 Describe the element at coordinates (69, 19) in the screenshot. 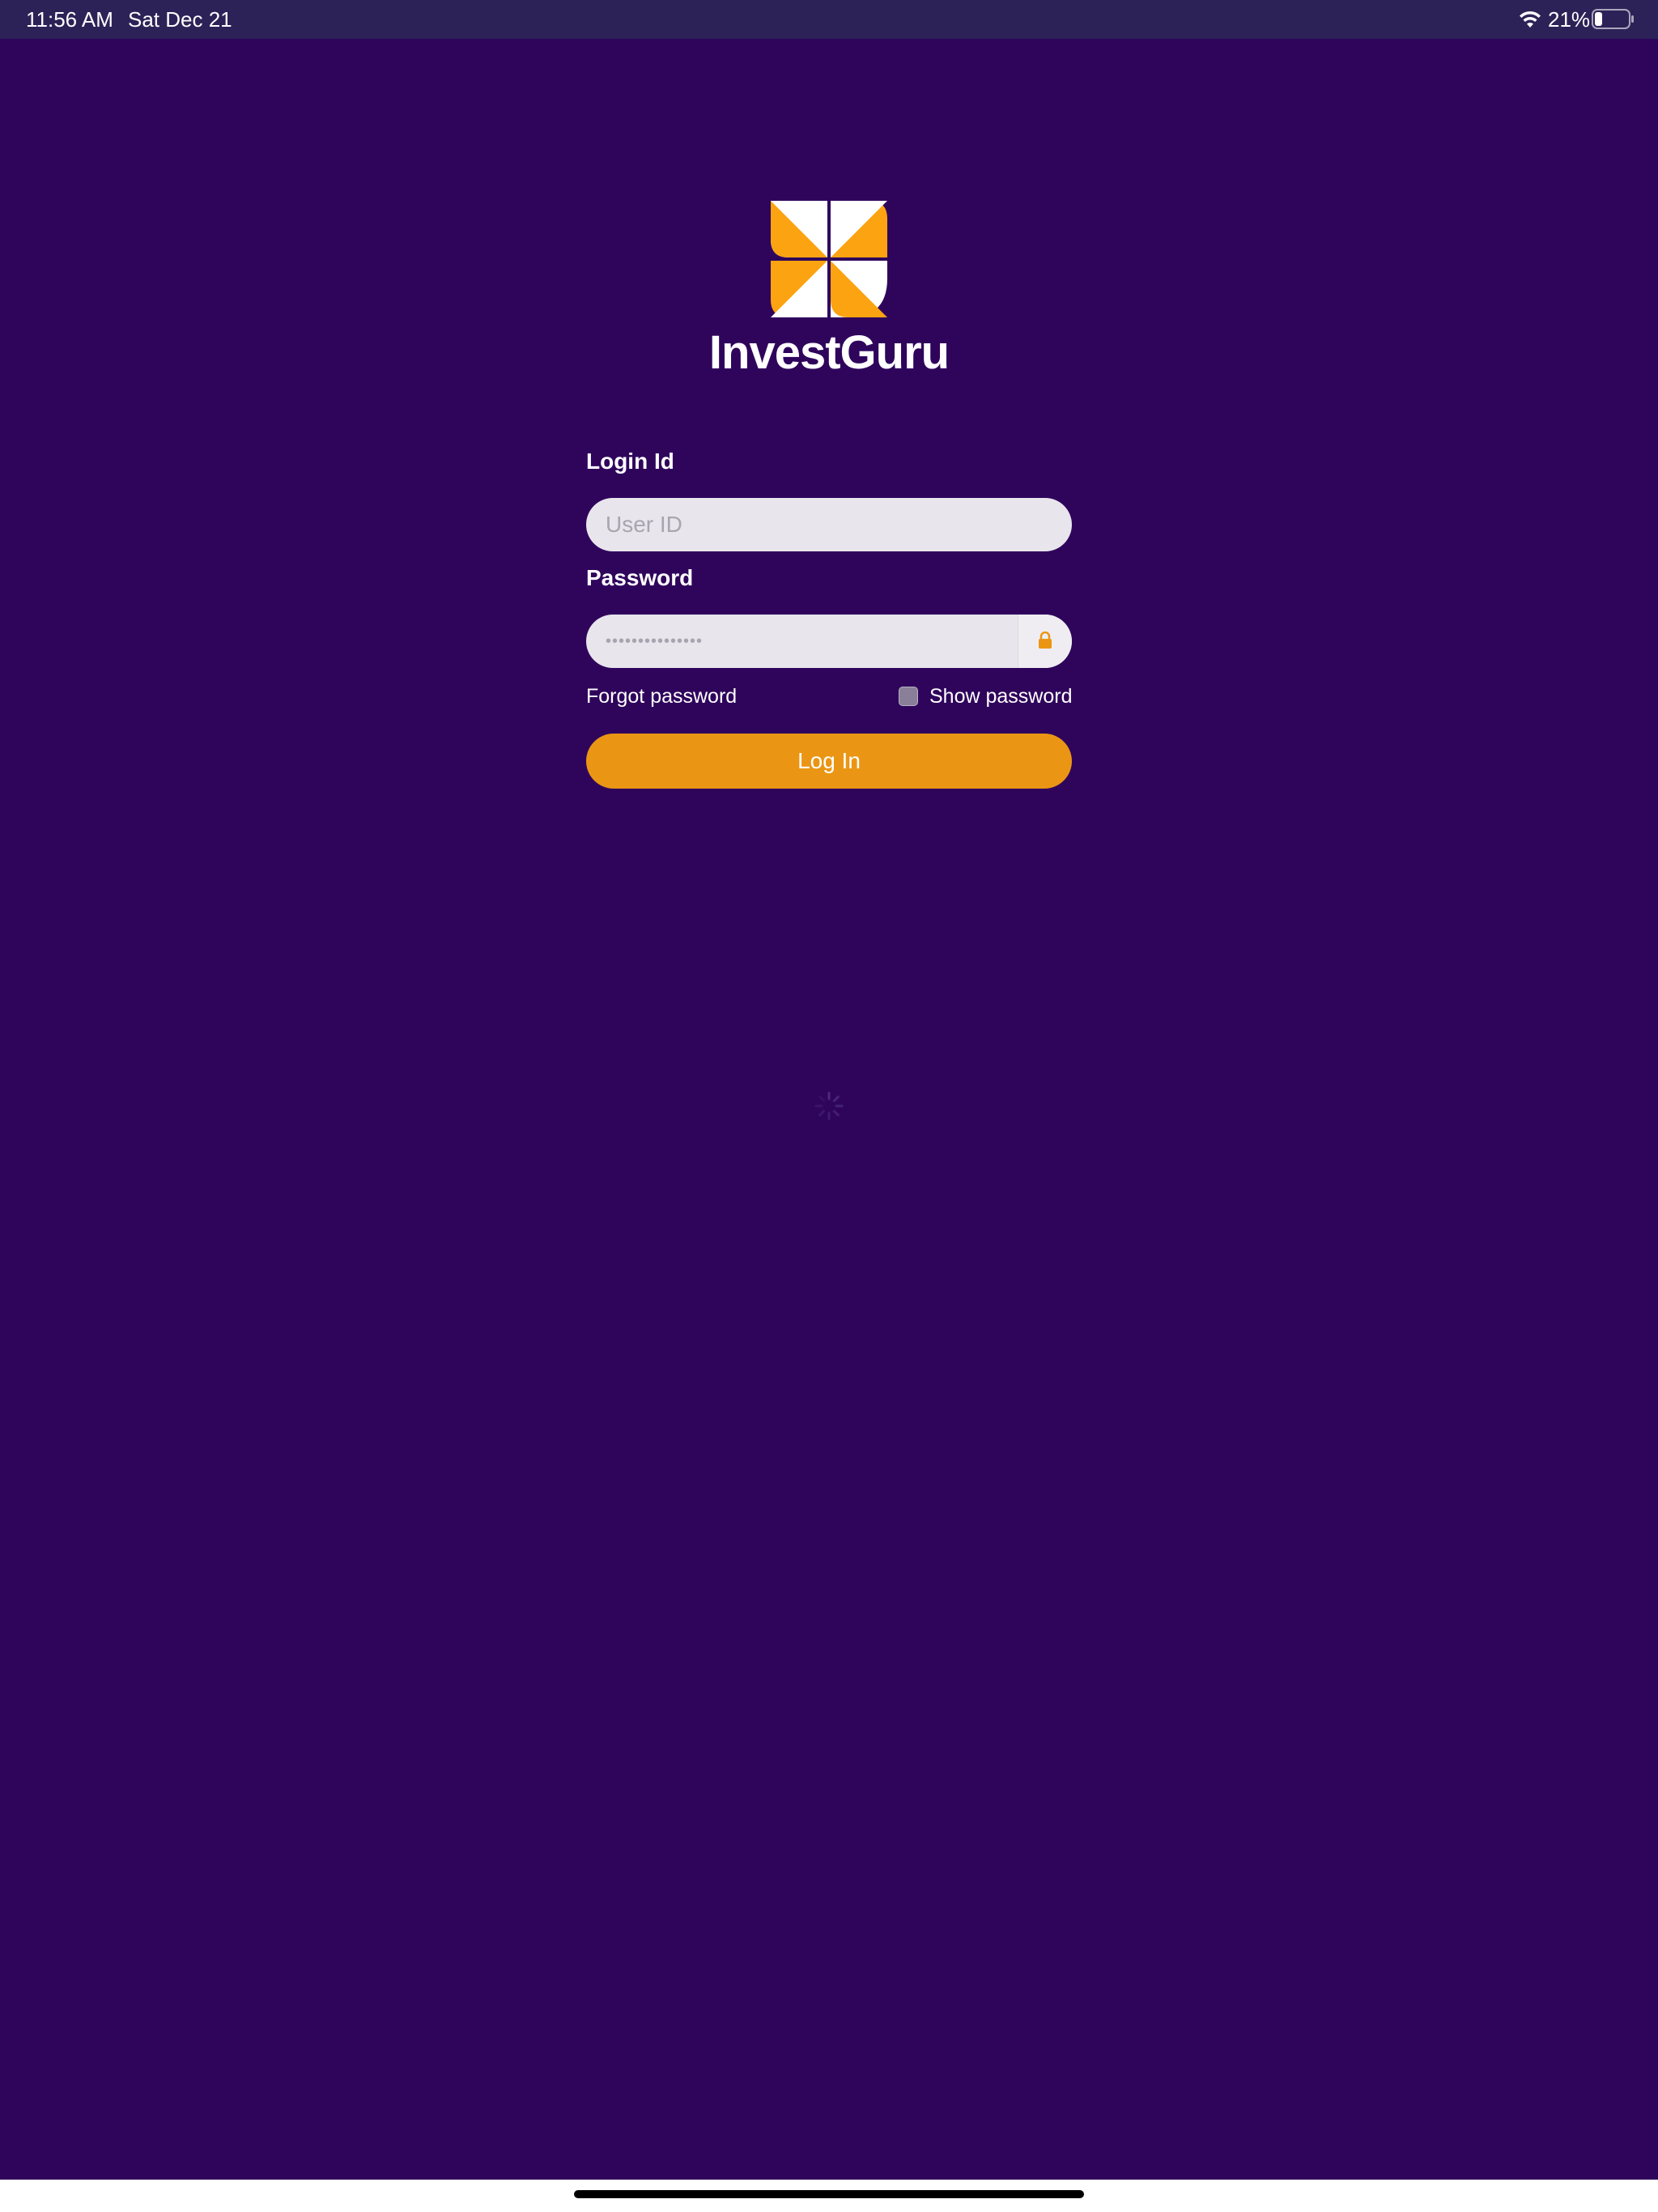

I see `status-time: 11:56 AM` at that location.